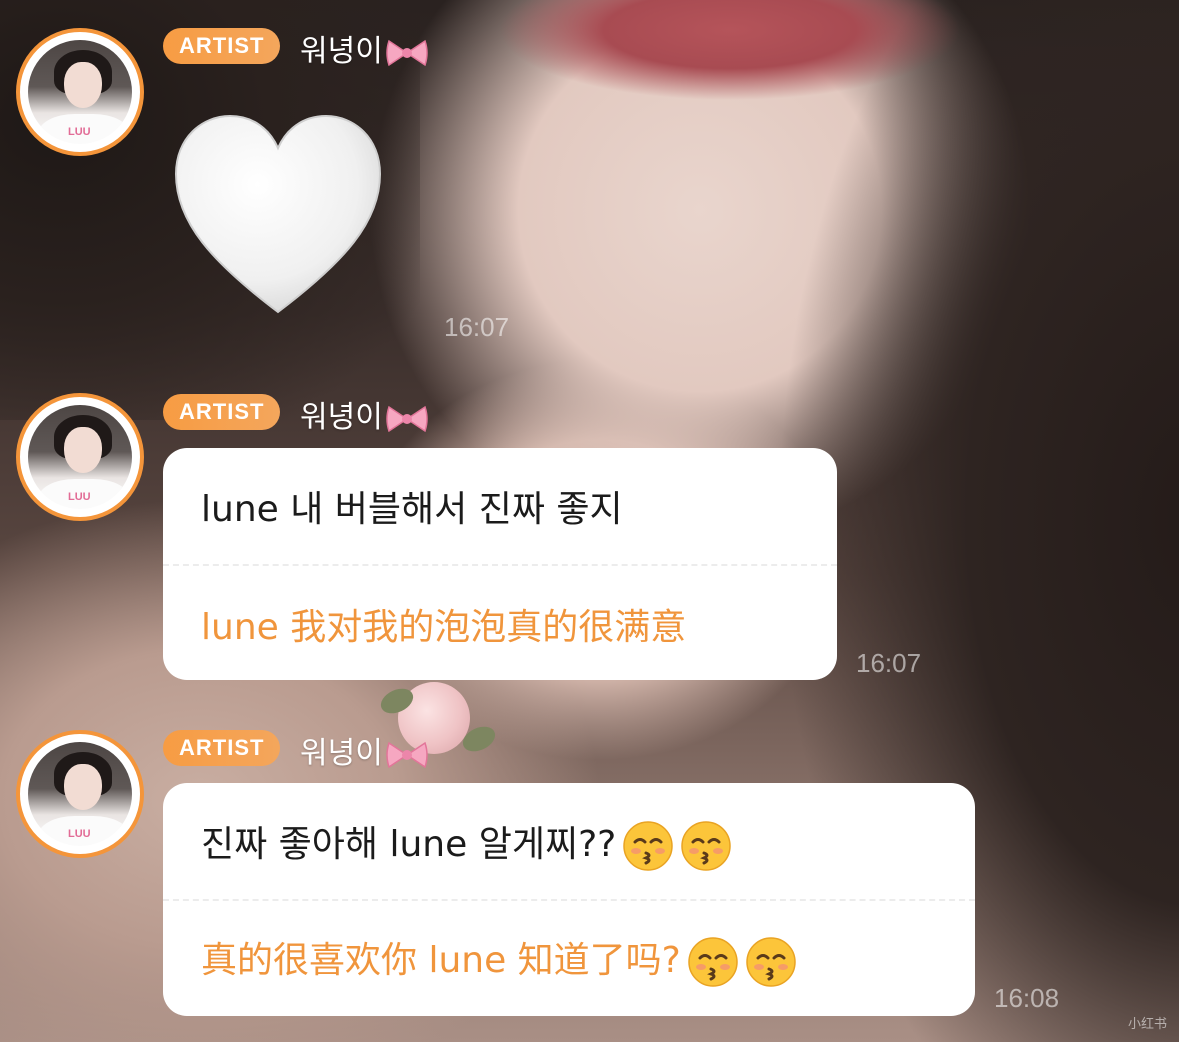 Image resolution: width=1179 pixels, height=1042 pixels. What do you see at coordinates (409, 844) in the screenshot?
I see `message-text-label: 진짜 좋아해 lune 알게찌??` at bounding box center [409, 844].